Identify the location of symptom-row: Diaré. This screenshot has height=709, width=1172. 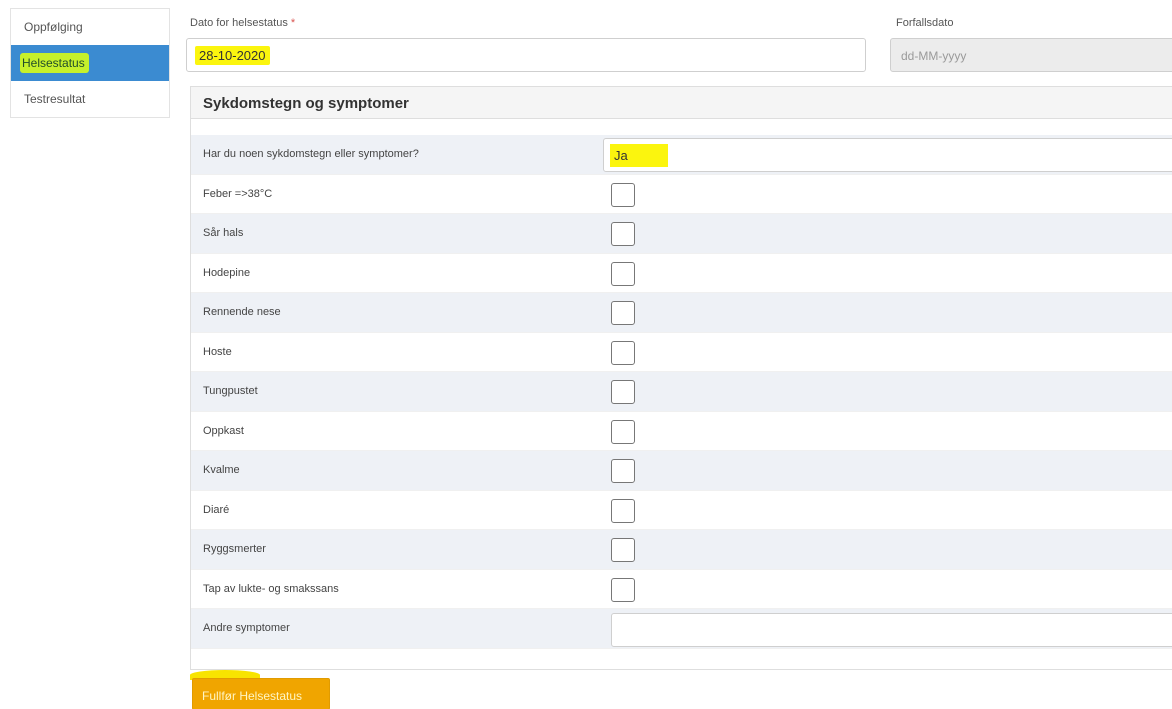
(681, 510).